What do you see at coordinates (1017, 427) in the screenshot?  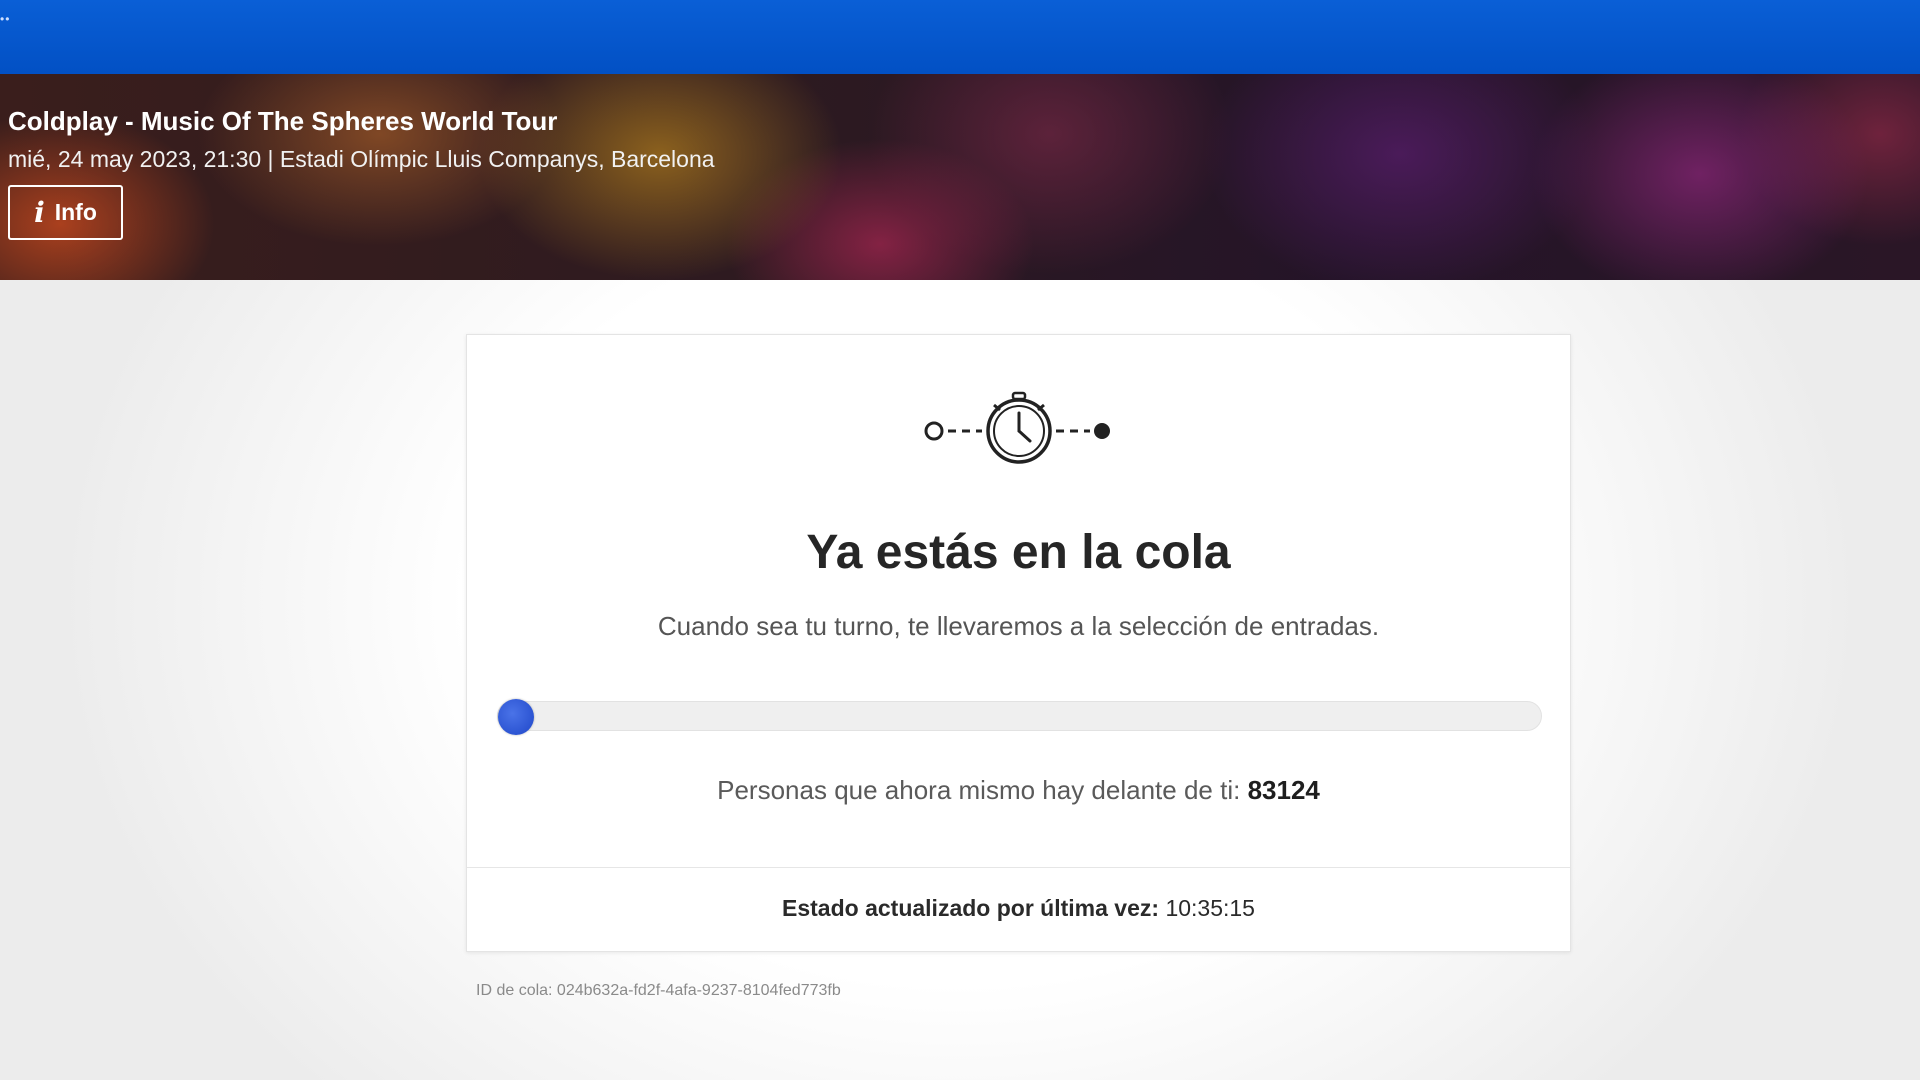 I see `stopwatch-icon` at bounding box center [1017, 427].